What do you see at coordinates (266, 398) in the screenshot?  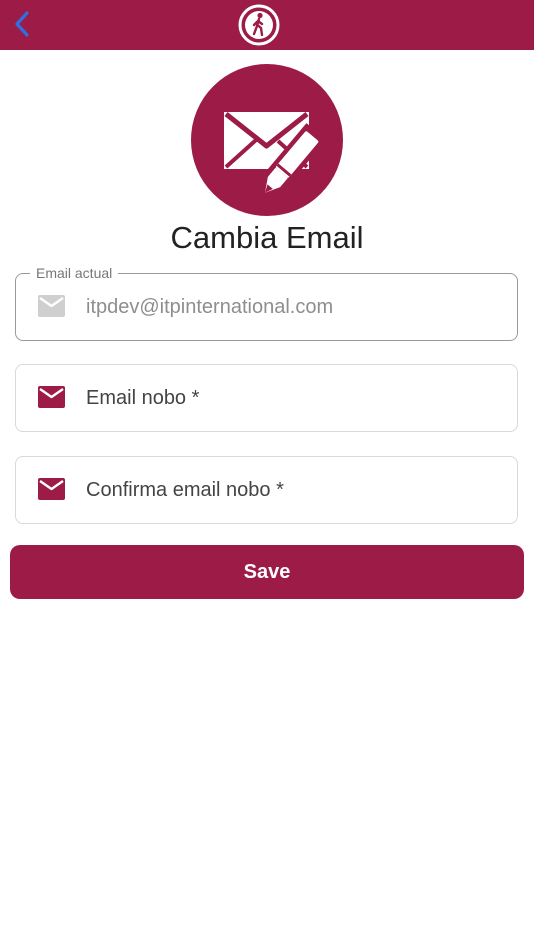 I see `new-email-field: Email nobo *` at bounding box center [266, 398].